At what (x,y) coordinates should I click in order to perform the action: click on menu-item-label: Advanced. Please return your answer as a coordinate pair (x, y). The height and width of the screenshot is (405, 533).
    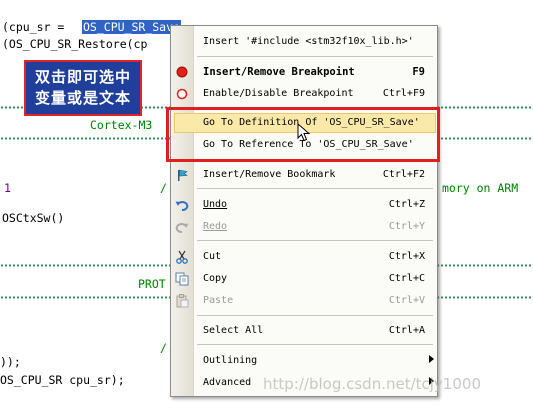
    Looking at the image, I should click on (227, 382).